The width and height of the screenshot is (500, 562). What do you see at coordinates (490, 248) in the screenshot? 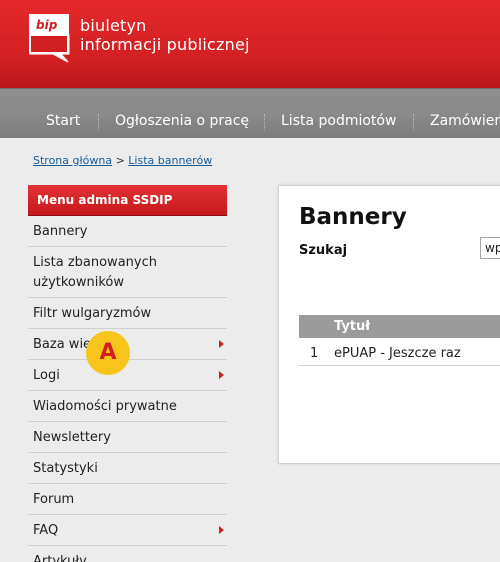
I see `search-input` at bounding box center [490, 248].